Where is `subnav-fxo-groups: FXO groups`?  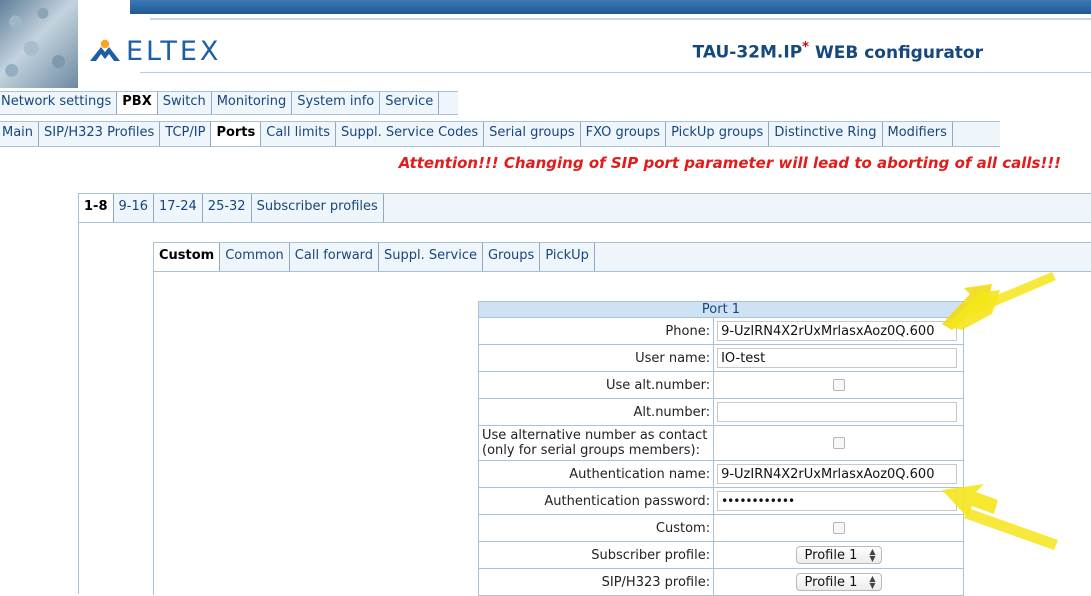
subnav-fxo-groups: FXO groups is located at coordinates (624, 134).